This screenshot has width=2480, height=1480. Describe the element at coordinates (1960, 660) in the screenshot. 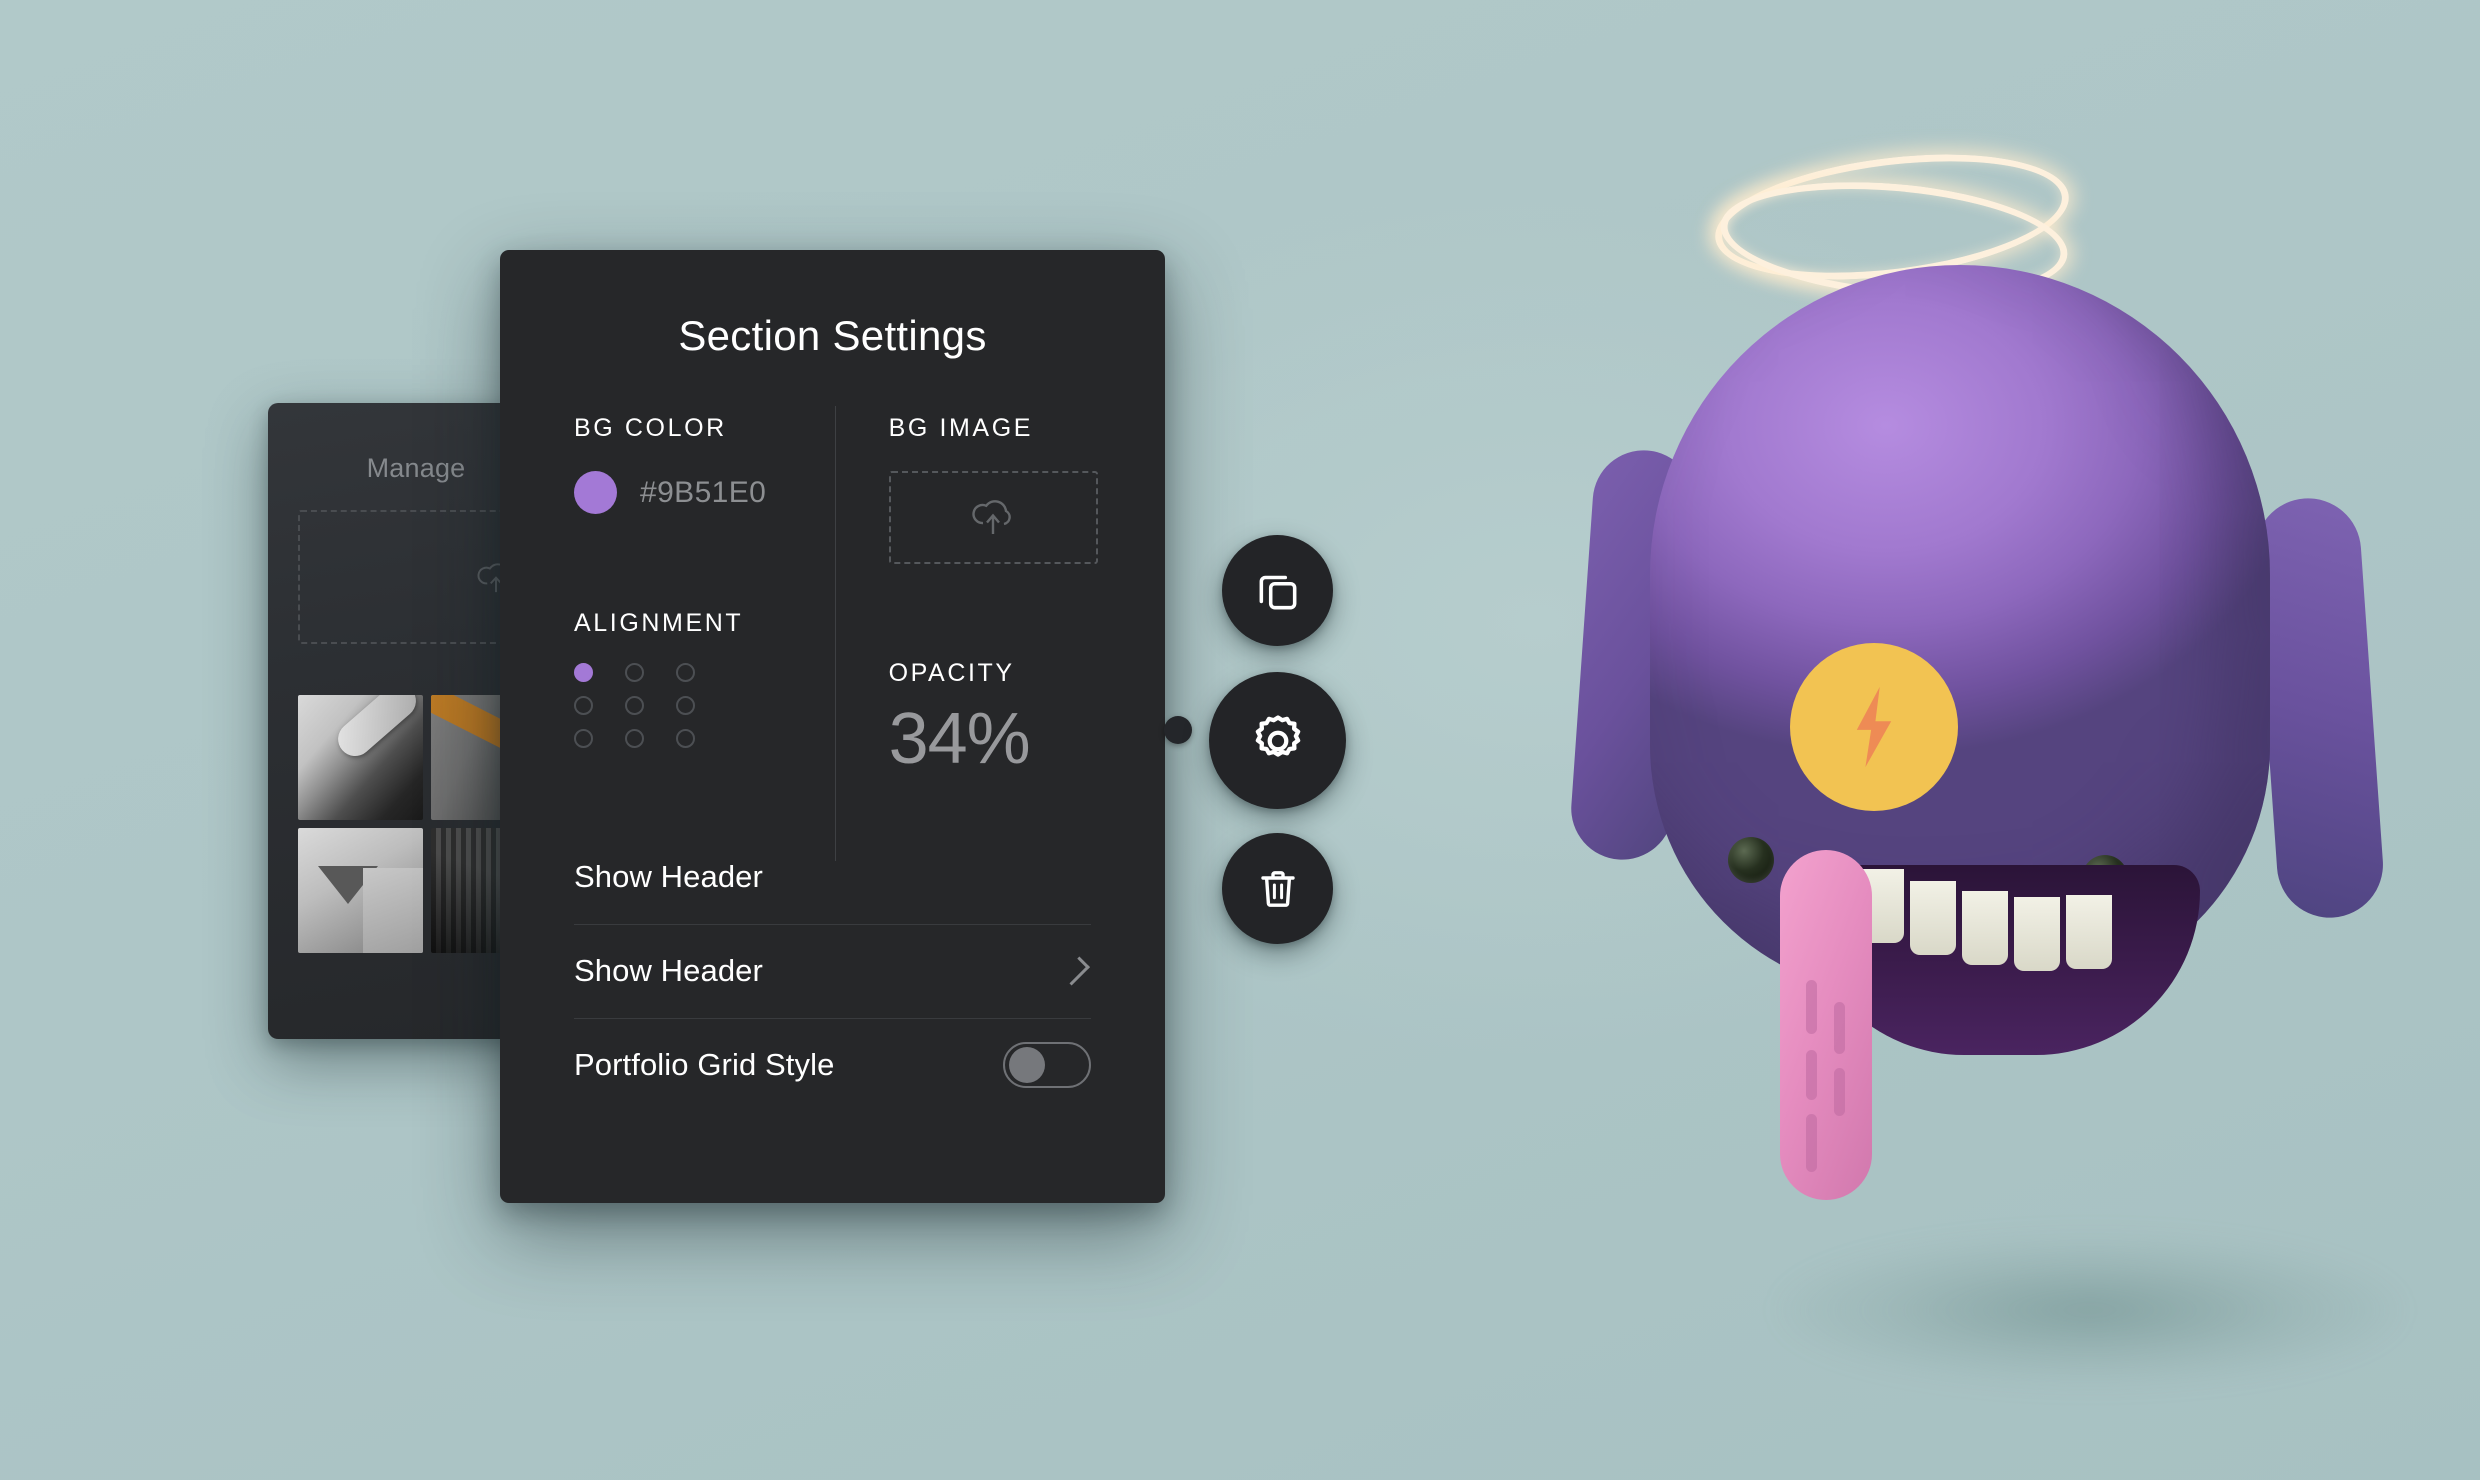

I see `mascot-head` at that location.